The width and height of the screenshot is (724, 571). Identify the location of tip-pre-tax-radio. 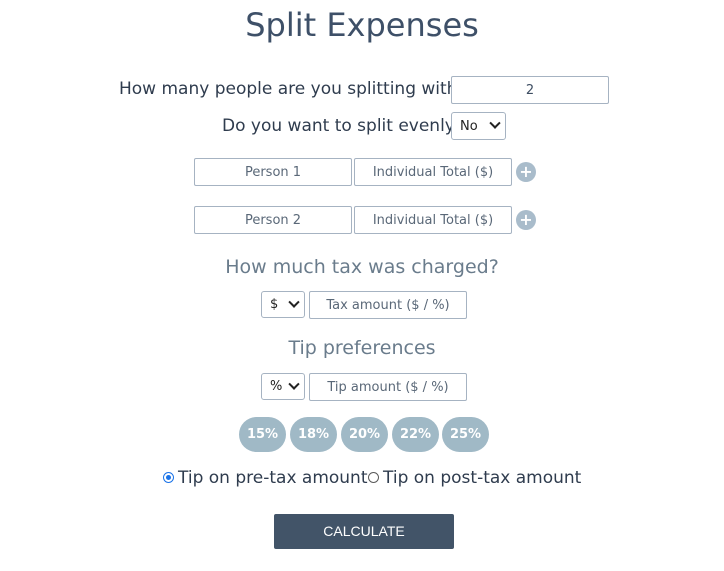
(168, 477).